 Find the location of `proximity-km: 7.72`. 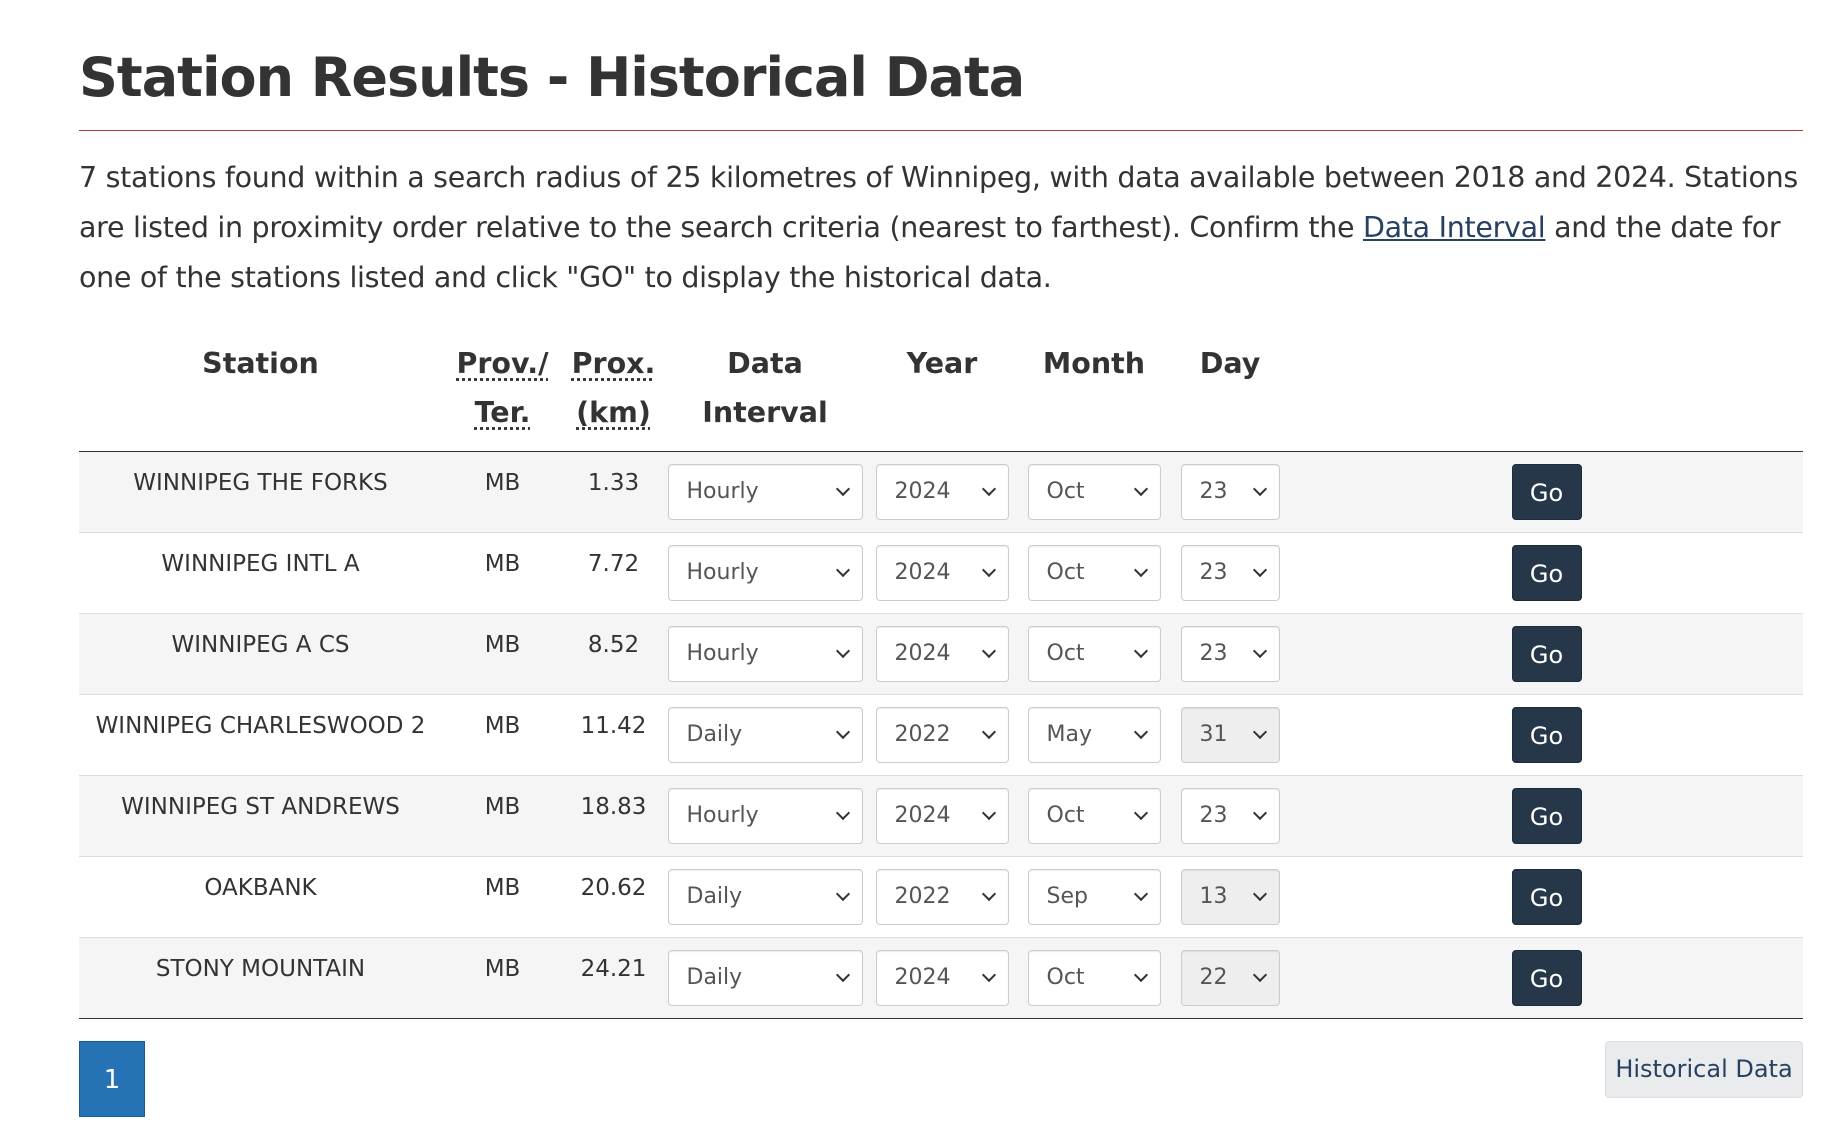

proximity-km: 7.72 is located at coordinates (613, 564).